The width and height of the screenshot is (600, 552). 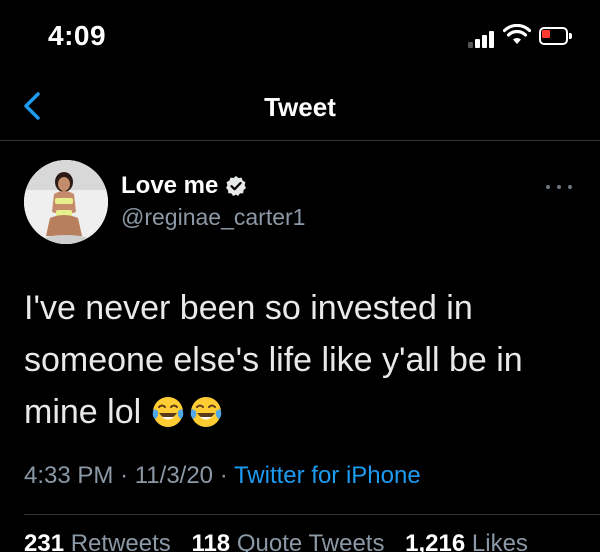 I want to click on retweets-stat: 231 Retweets, so click(x=97, y=541).